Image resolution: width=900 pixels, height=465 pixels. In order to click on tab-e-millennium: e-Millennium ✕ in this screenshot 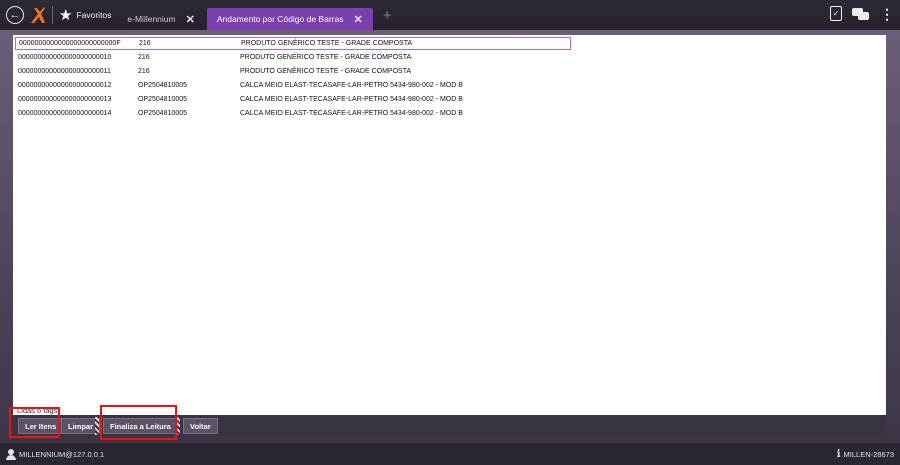, I will do `click(160, 19)`.